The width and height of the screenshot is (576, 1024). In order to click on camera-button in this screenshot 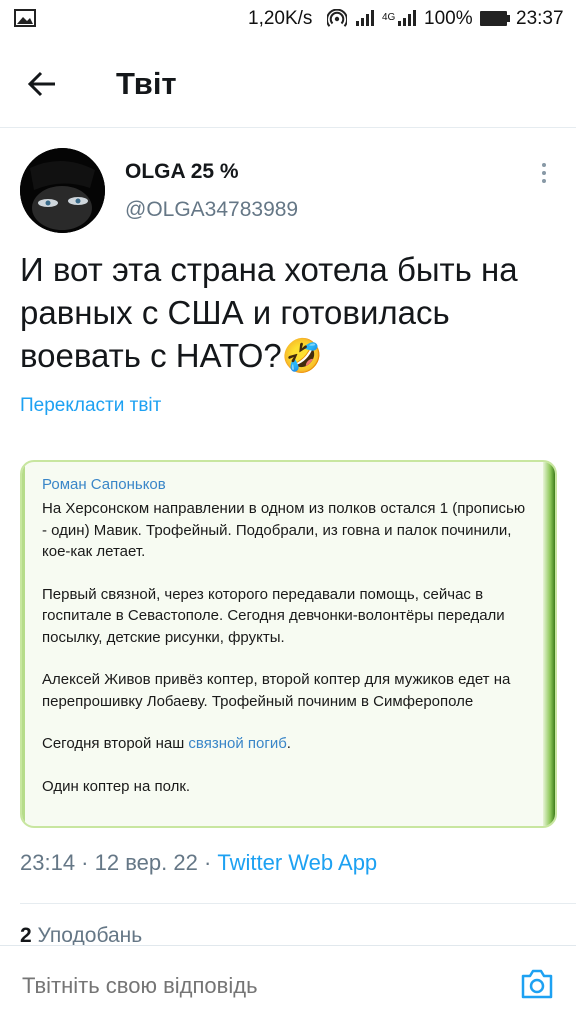, I will do `click(537, 984)`.